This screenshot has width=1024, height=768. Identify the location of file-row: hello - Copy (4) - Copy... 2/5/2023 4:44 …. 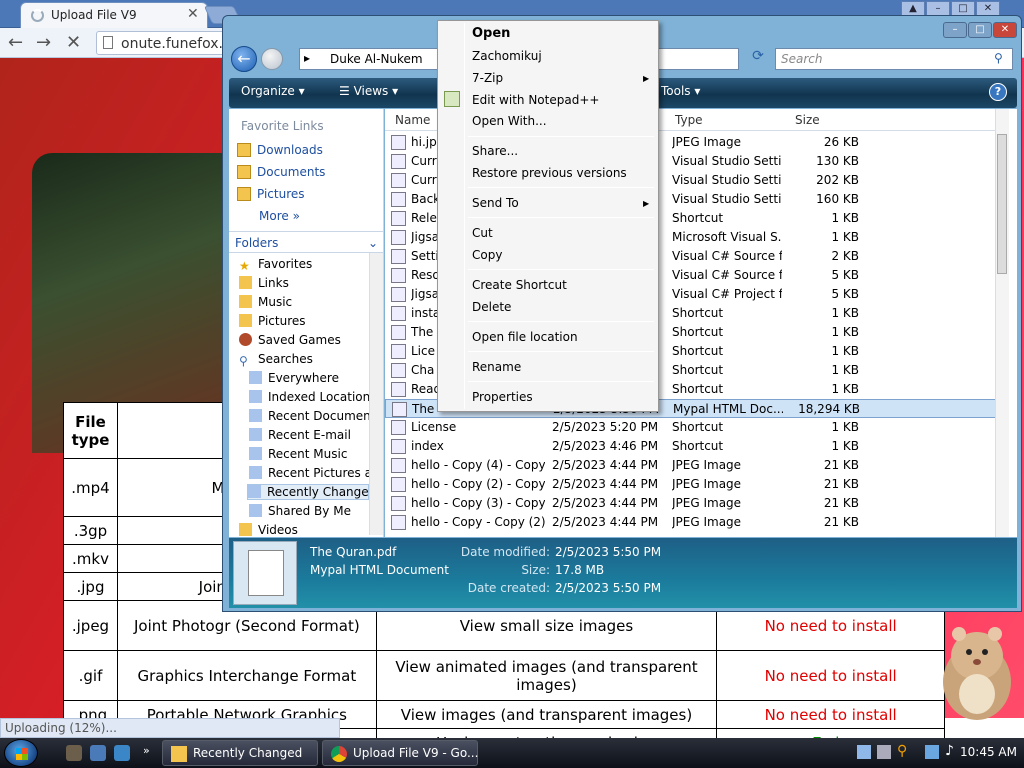
(694, 465).